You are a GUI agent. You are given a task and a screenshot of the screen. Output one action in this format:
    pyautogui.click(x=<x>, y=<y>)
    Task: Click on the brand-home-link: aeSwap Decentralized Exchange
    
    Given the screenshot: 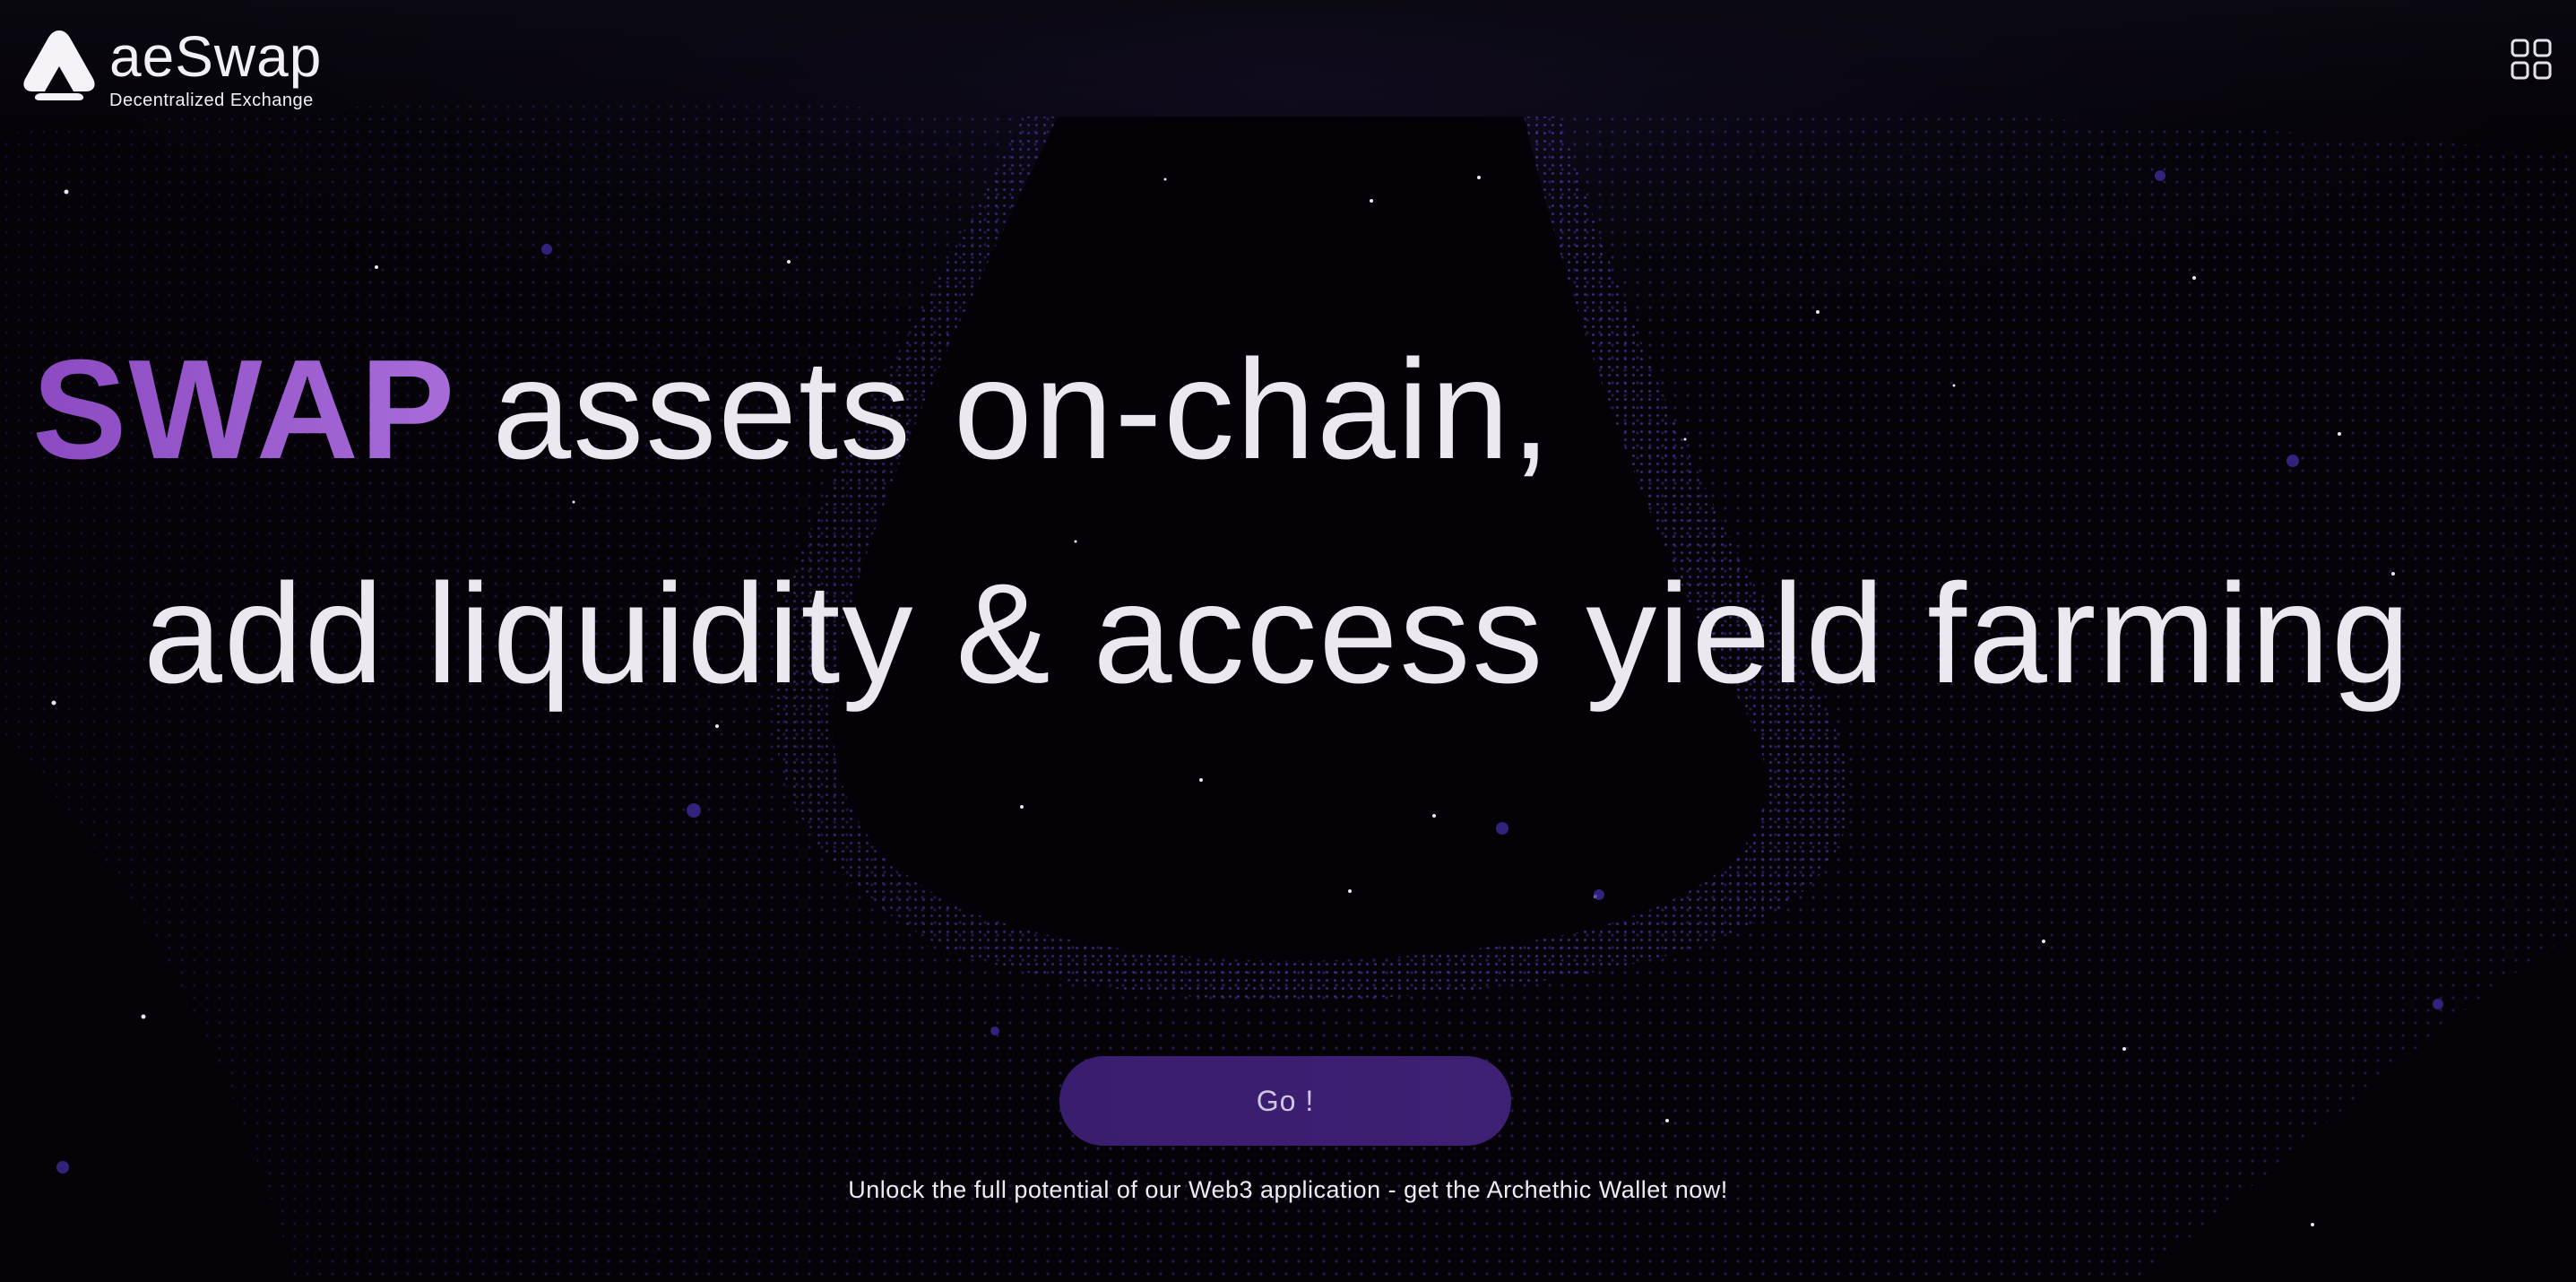 What is the action you would take?
    pyautogui.click(x=172, y=69)
    